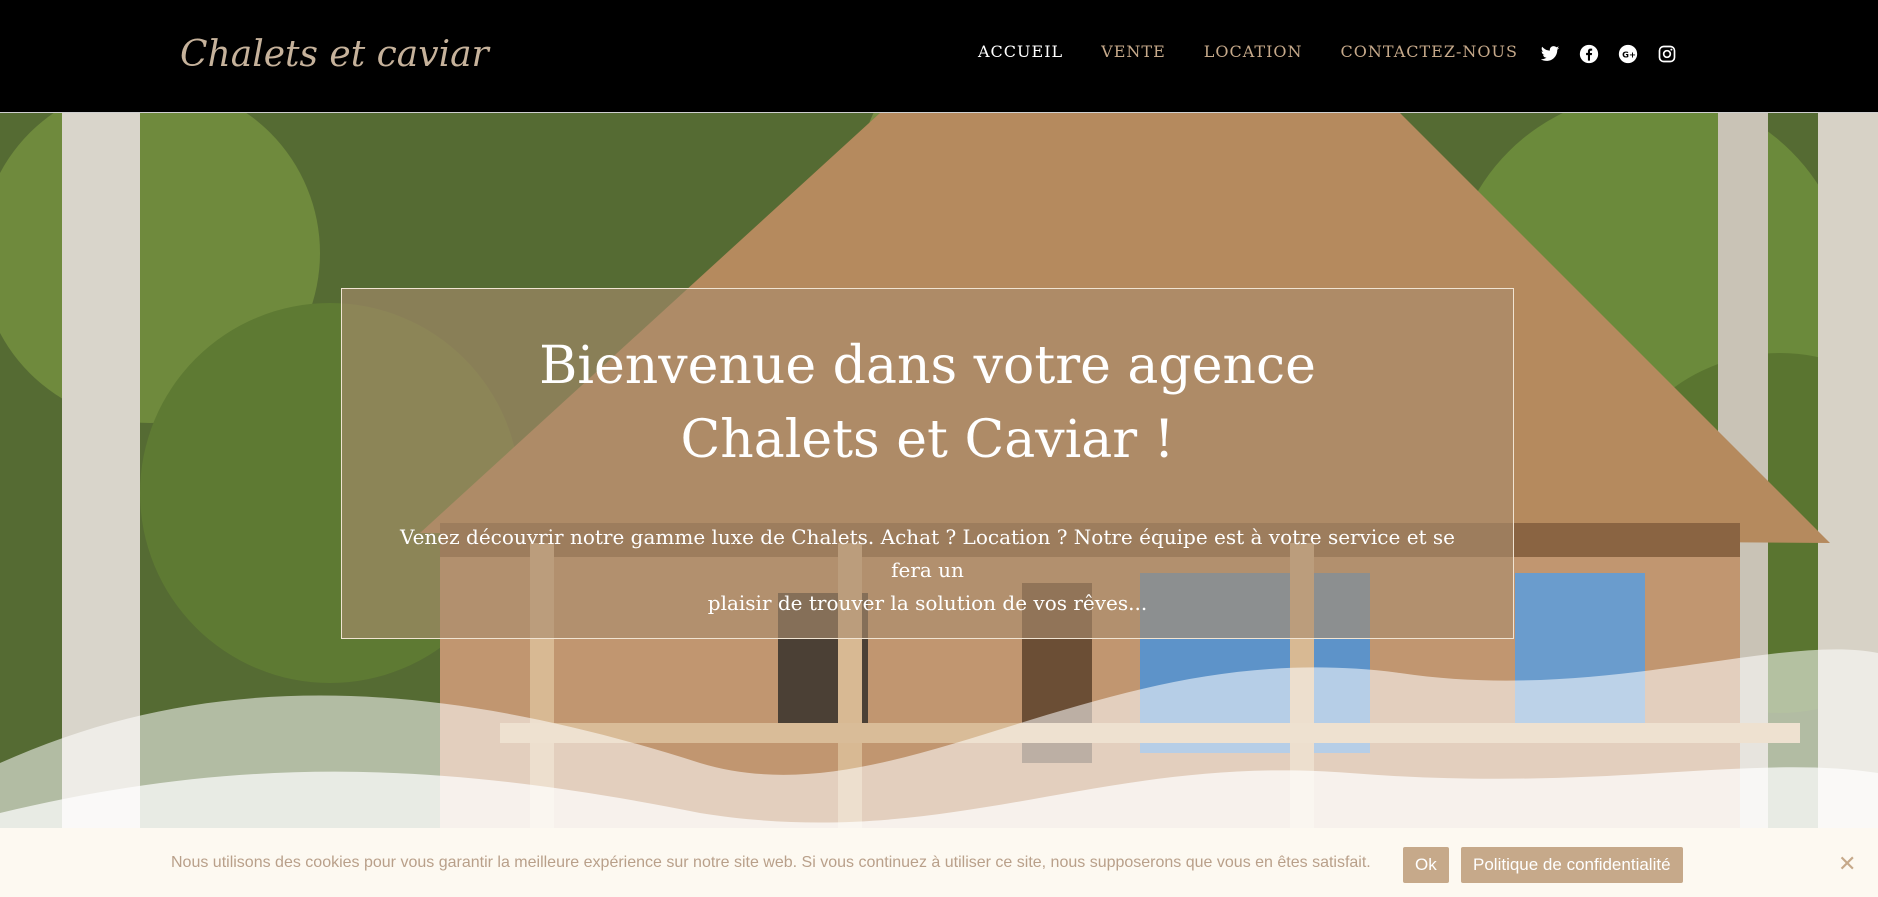  I want to click on twitter-icon, so click(1550, 54).